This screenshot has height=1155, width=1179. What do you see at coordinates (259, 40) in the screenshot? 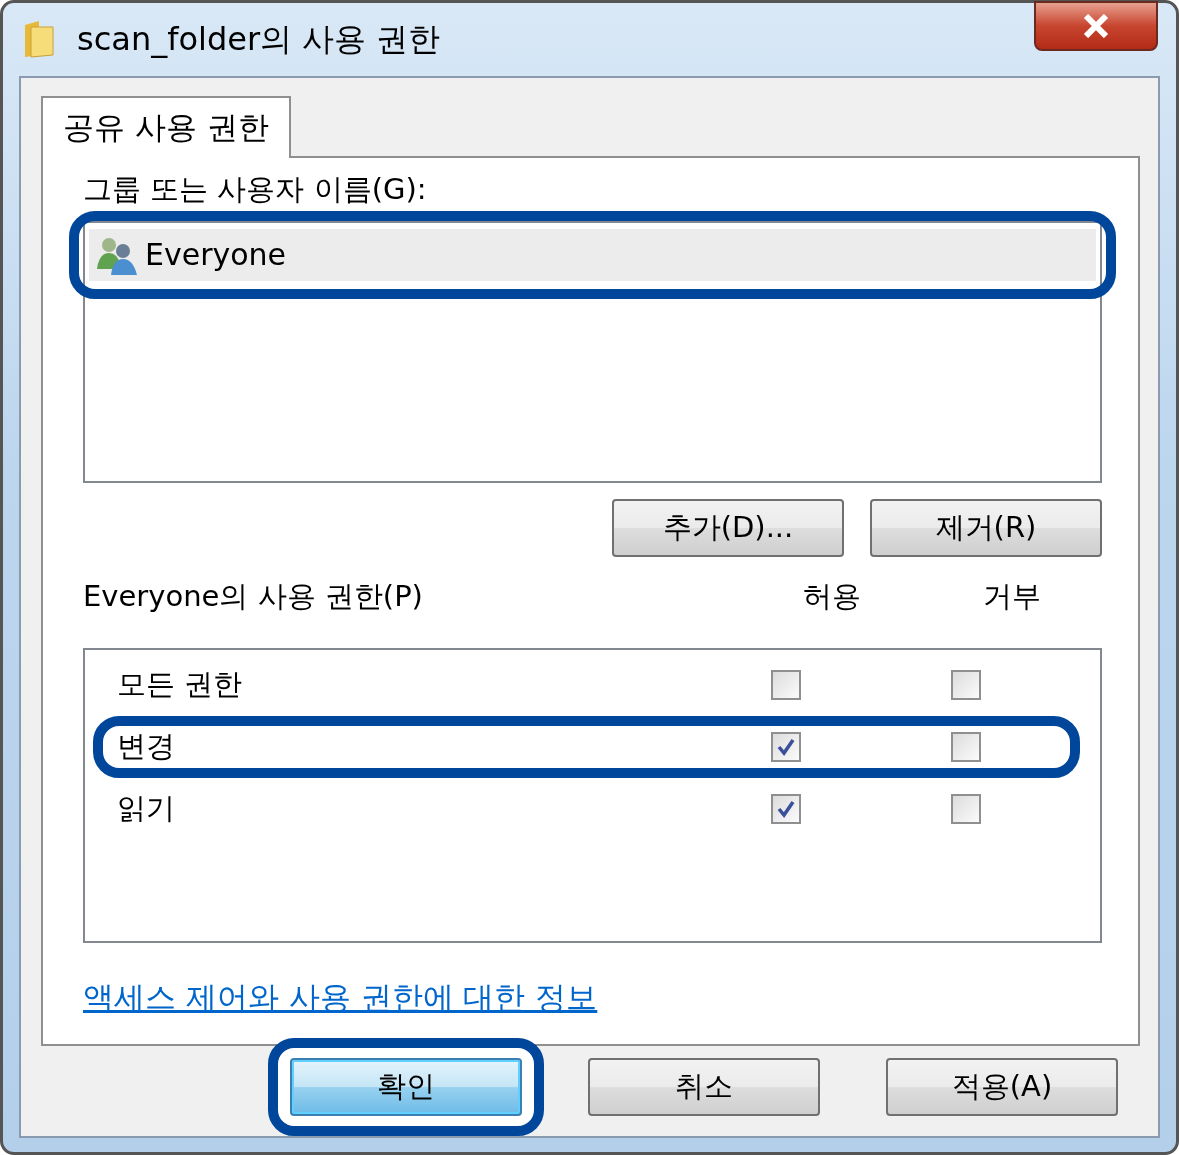
I see `window-title: scan_folder의 사용 권한` at bounding box center [259, 40].